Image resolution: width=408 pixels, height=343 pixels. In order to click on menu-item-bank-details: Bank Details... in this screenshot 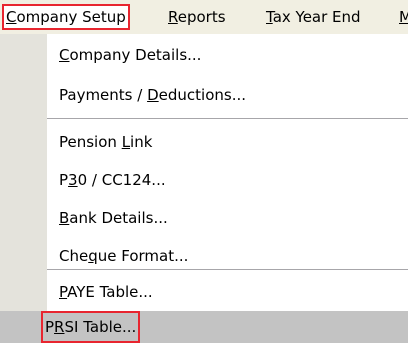, I will do `click(113, 218)`.